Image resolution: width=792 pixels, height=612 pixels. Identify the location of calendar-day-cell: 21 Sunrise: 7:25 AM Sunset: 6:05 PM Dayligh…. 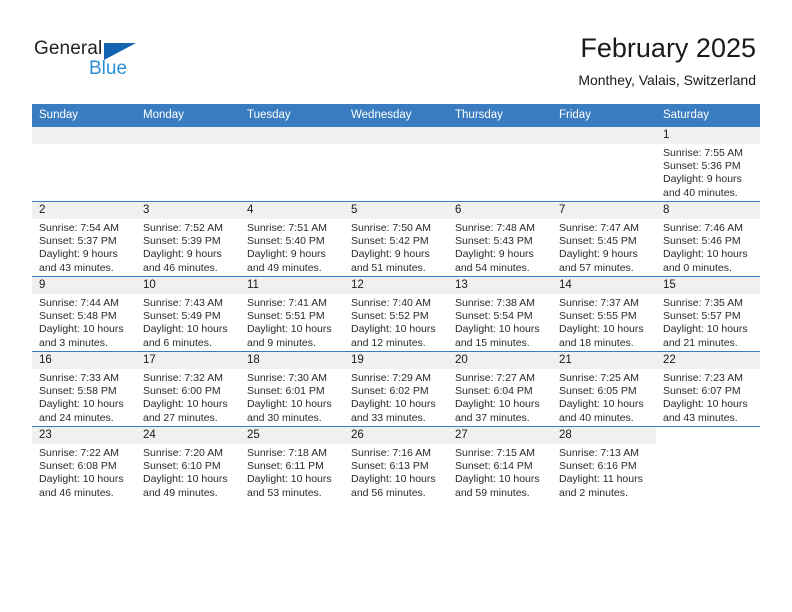
(604, 389).